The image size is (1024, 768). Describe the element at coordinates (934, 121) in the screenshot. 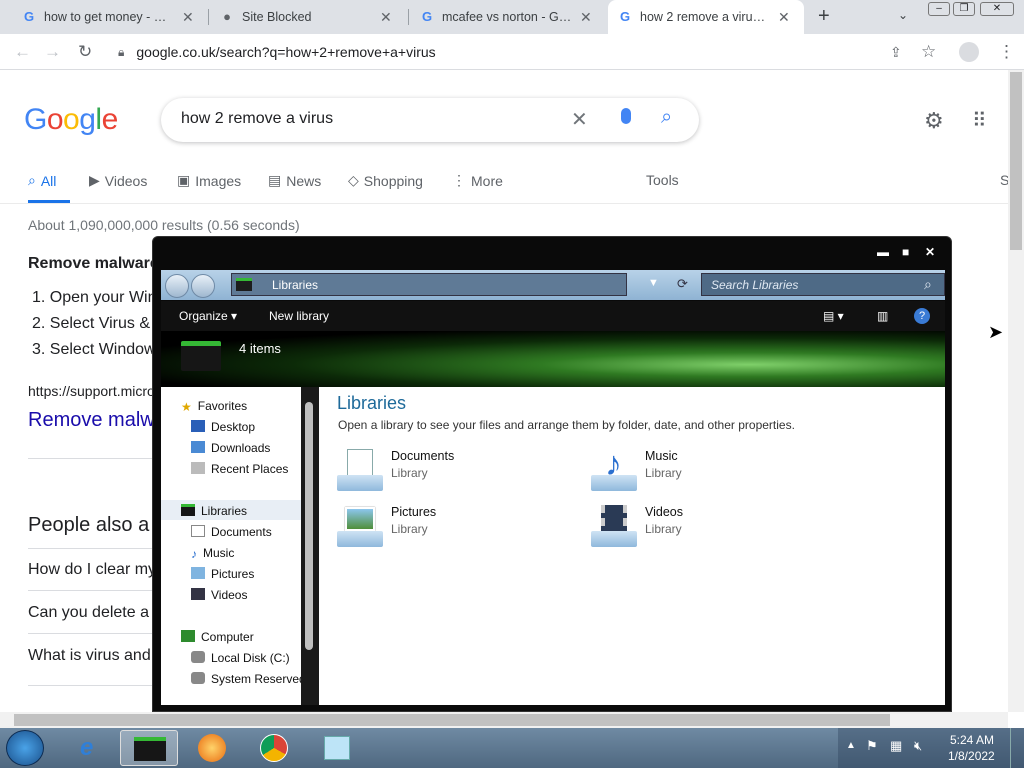

I see `settings-gear-icon: ⚙` at that location.